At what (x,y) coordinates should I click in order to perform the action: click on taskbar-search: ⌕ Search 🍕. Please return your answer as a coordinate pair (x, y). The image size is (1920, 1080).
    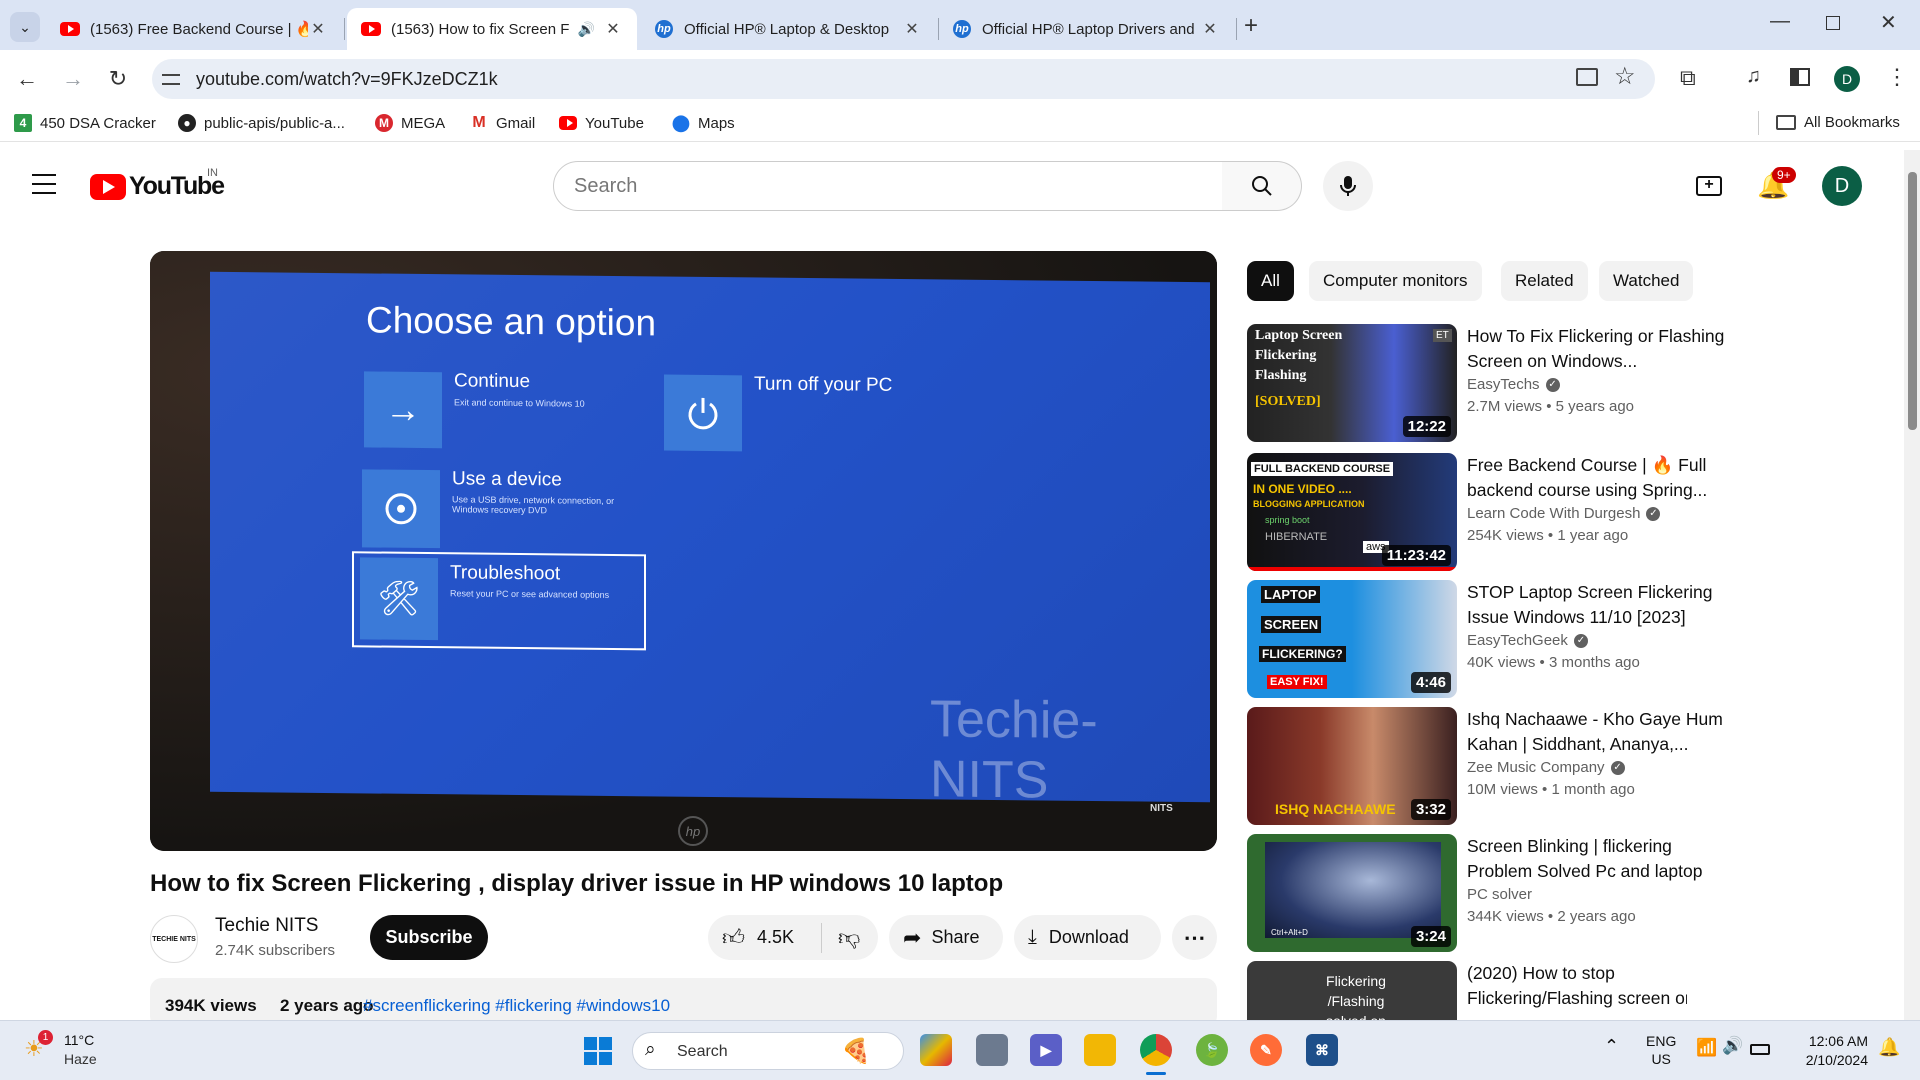
    Looking at the image, I should click on (768, 1051).